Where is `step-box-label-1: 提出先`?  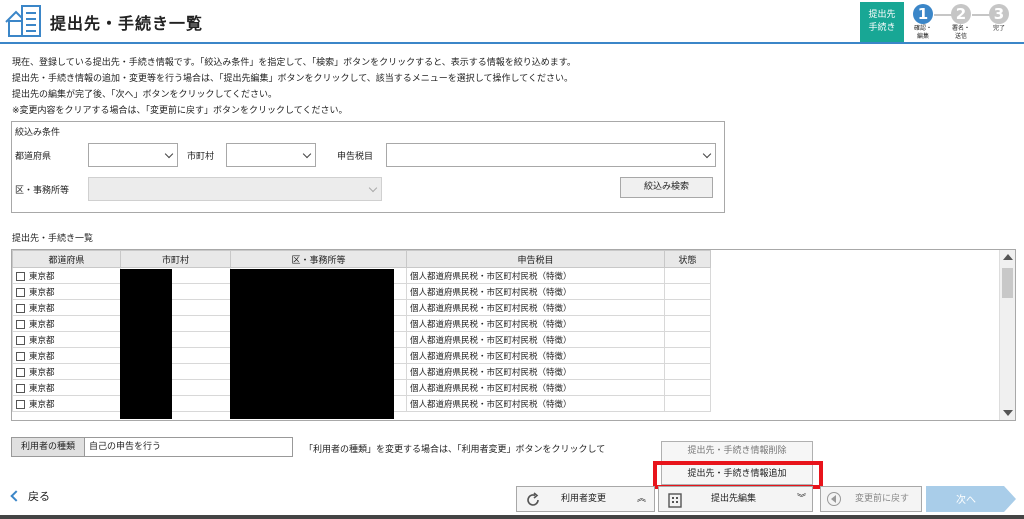 step-box-label-1: 提出先 is located at coordinates (882, 15).